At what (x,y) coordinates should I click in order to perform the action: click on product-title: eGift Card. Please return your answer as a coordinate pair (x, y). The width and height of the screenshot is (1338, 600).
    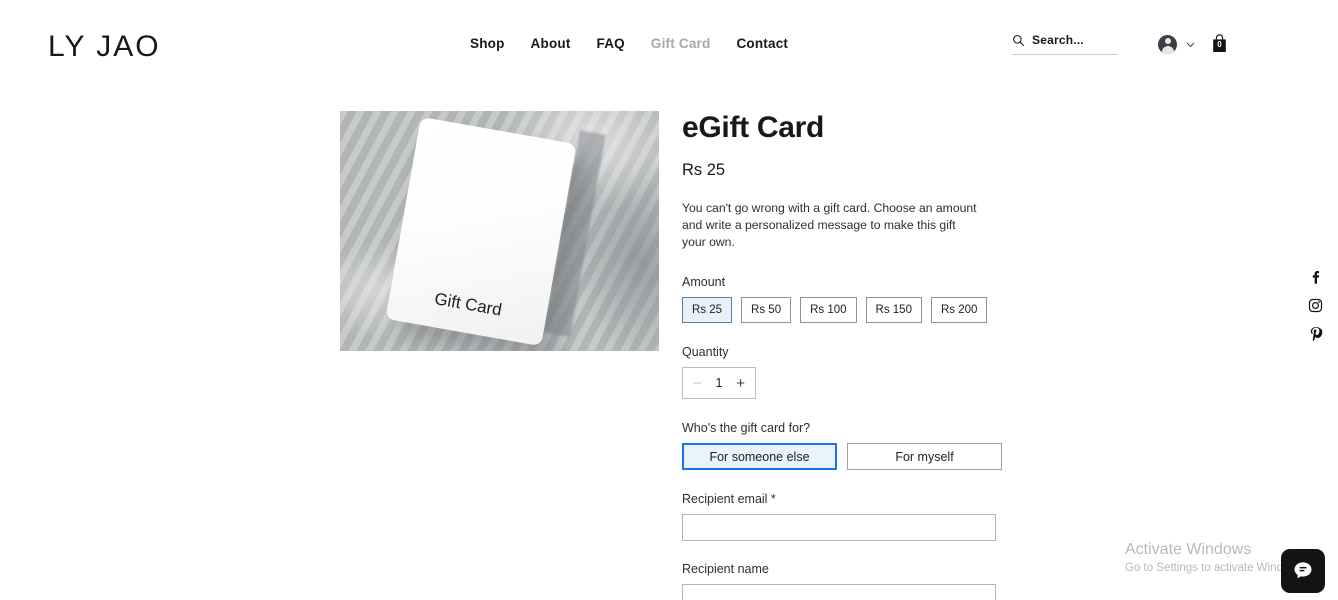
    Looking at the image, I should click on (753, 127).